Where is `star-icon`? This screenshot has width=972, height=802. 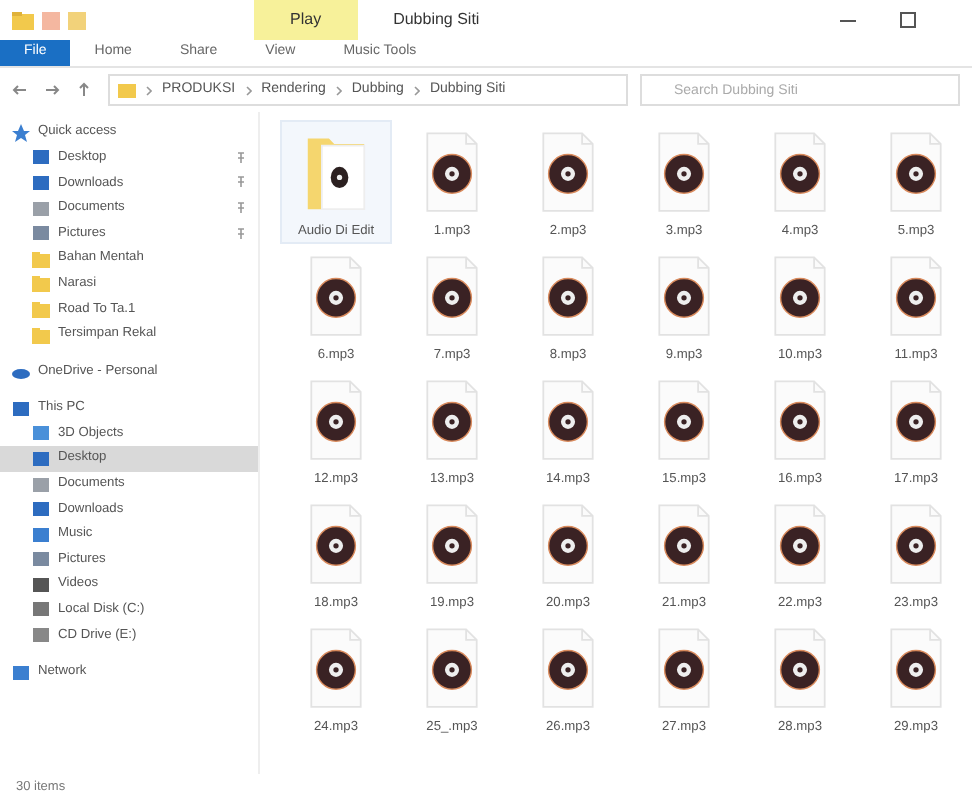
star-icon is located at coordinates (21, 132).